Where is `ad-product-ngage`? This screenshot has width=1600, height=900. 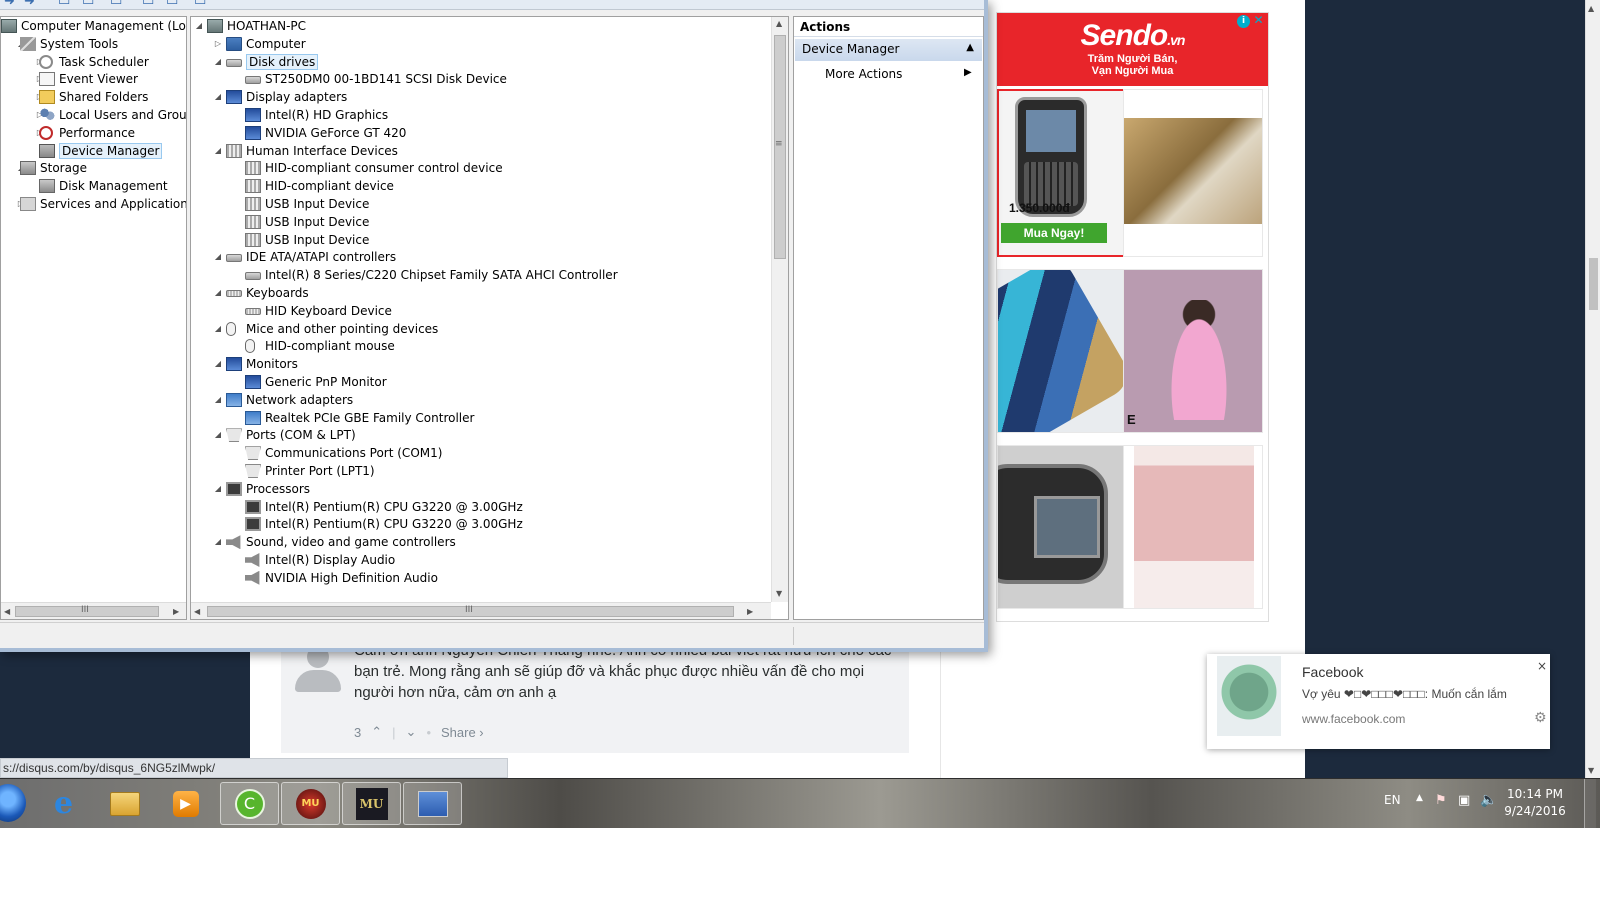 ad-product-ngage is located at coordinates (1067, 527).